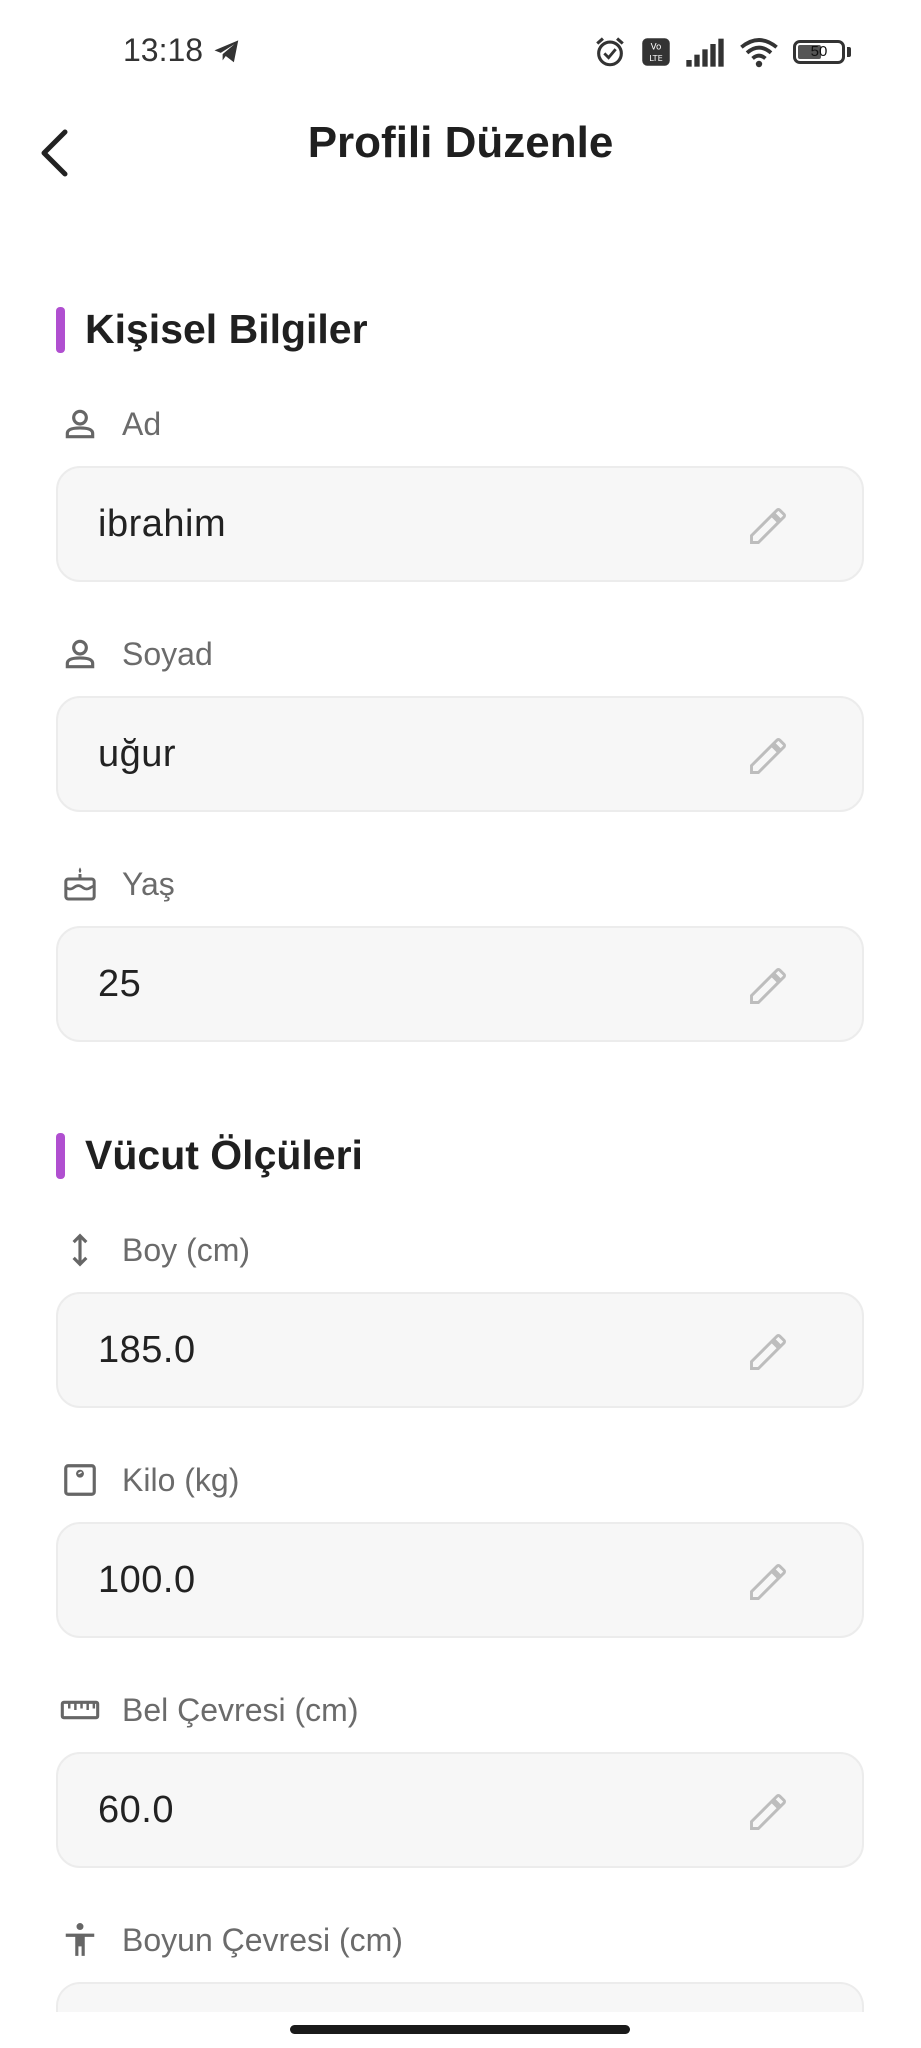  Describe the element at coordinates (460, 524) in the screenshot. I see `first-name-field: ibrahim` at that location.